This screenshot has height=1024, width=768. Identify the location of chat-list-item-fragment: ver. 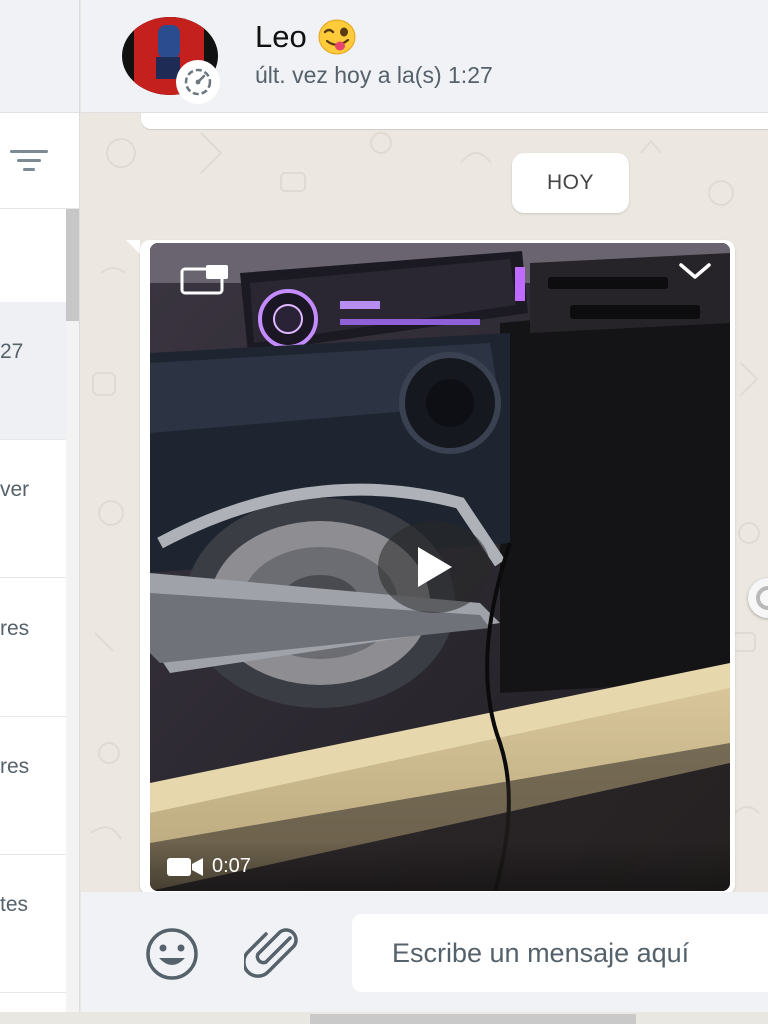
(15, 489).